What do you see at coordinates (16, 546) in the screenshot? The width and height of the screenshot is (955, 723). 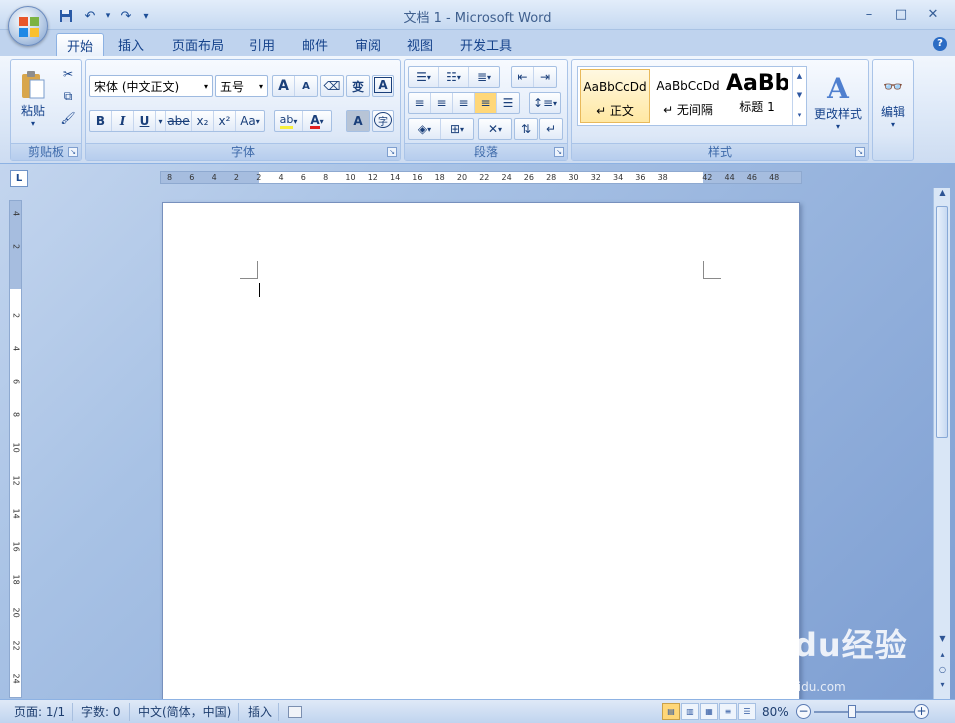 I see `ruler-tick-label: 16` at bounding box center [16, 546].